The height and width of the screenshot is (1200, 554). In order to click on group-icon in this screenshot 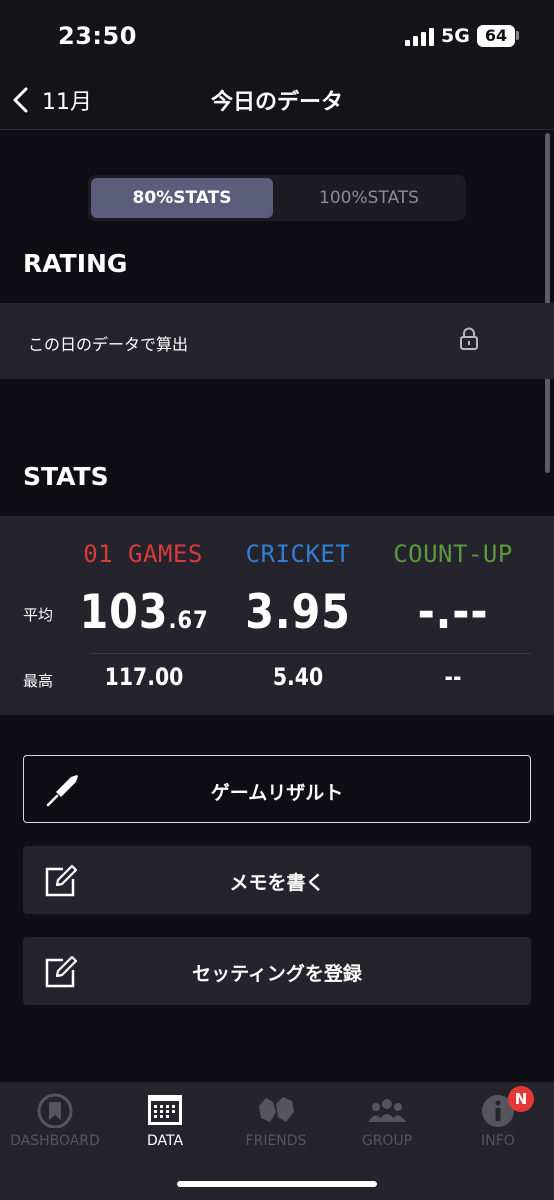, I will do `click(387, 1110)`.